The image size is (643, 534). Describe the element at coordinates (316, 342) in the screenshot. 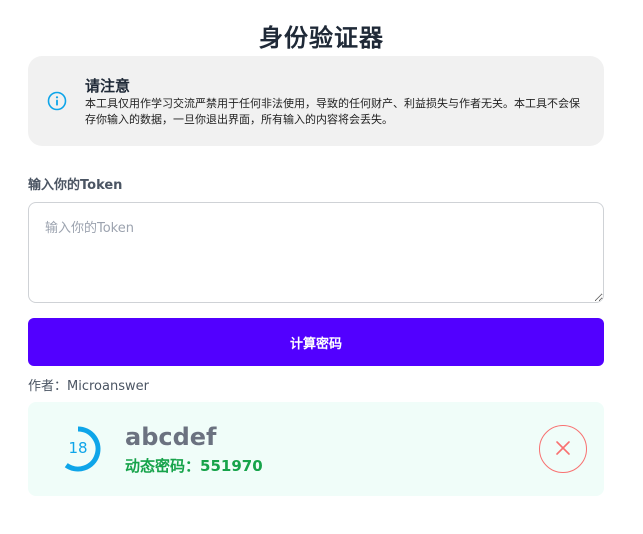

I see `compute-button: 计算密码` at that location.